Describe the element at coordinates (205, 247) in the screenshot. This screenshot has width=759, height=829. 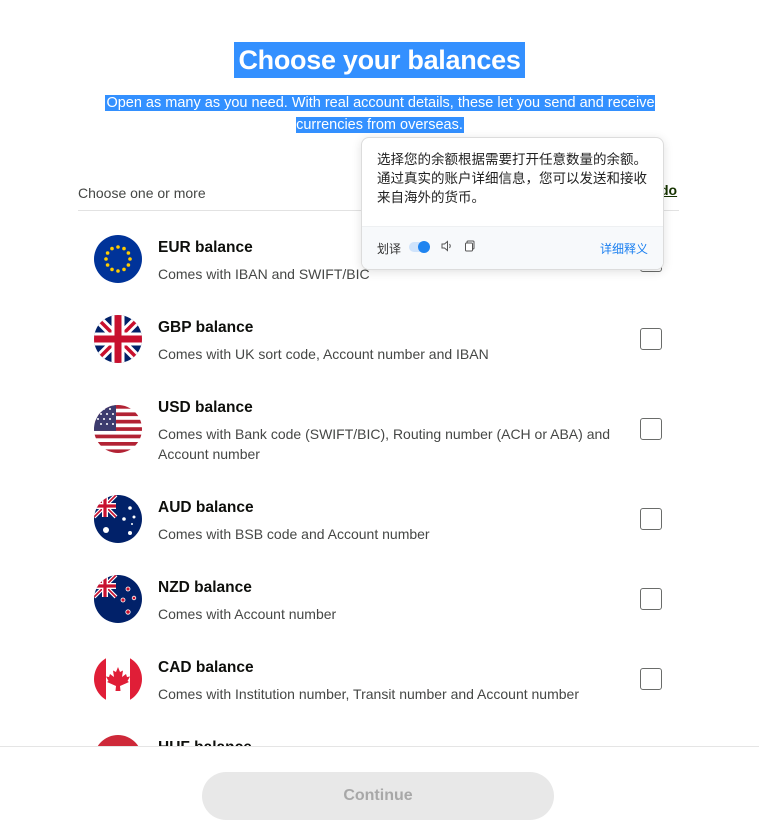
I see `balance-title: EUR balance` at that location.